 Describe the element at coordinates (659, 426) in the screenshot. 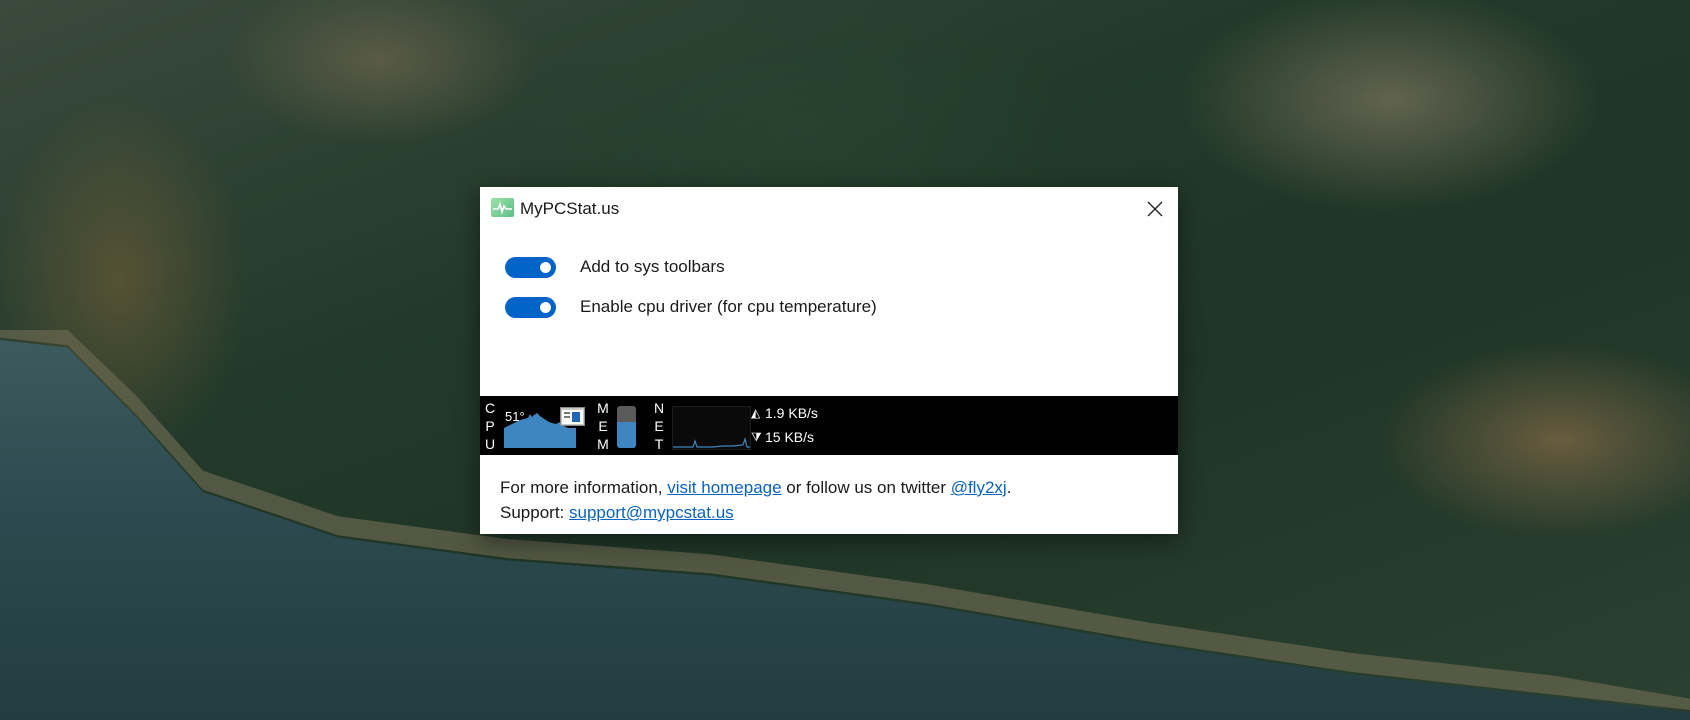

I see `net-letter: E` at that location.